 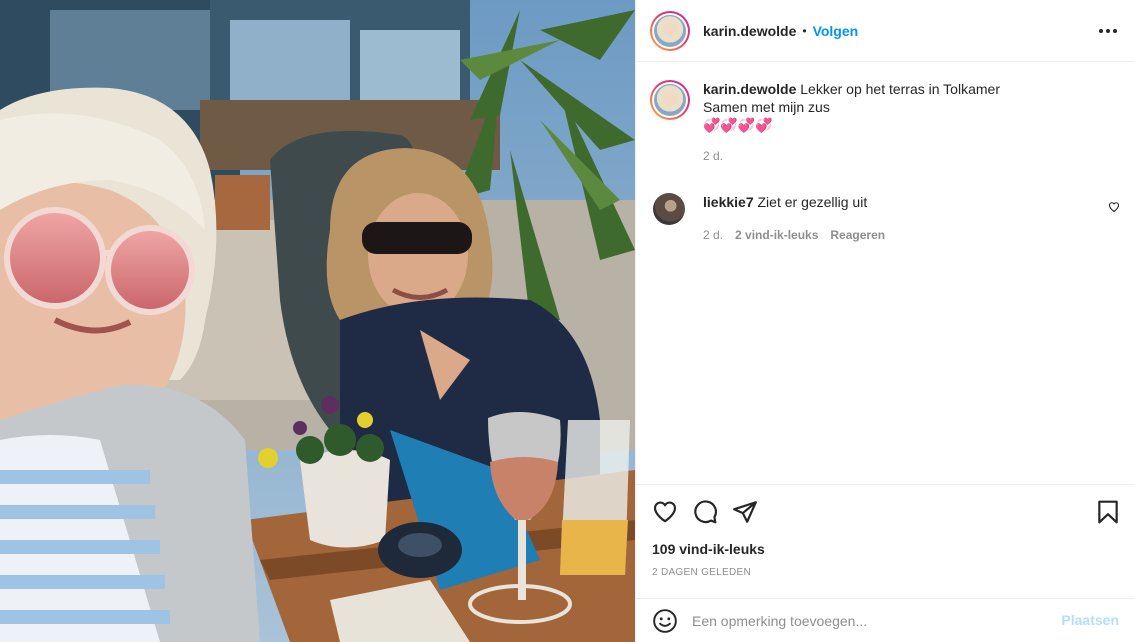 I want to click on comment-username: liekkie7, so click(x=728, y=202).